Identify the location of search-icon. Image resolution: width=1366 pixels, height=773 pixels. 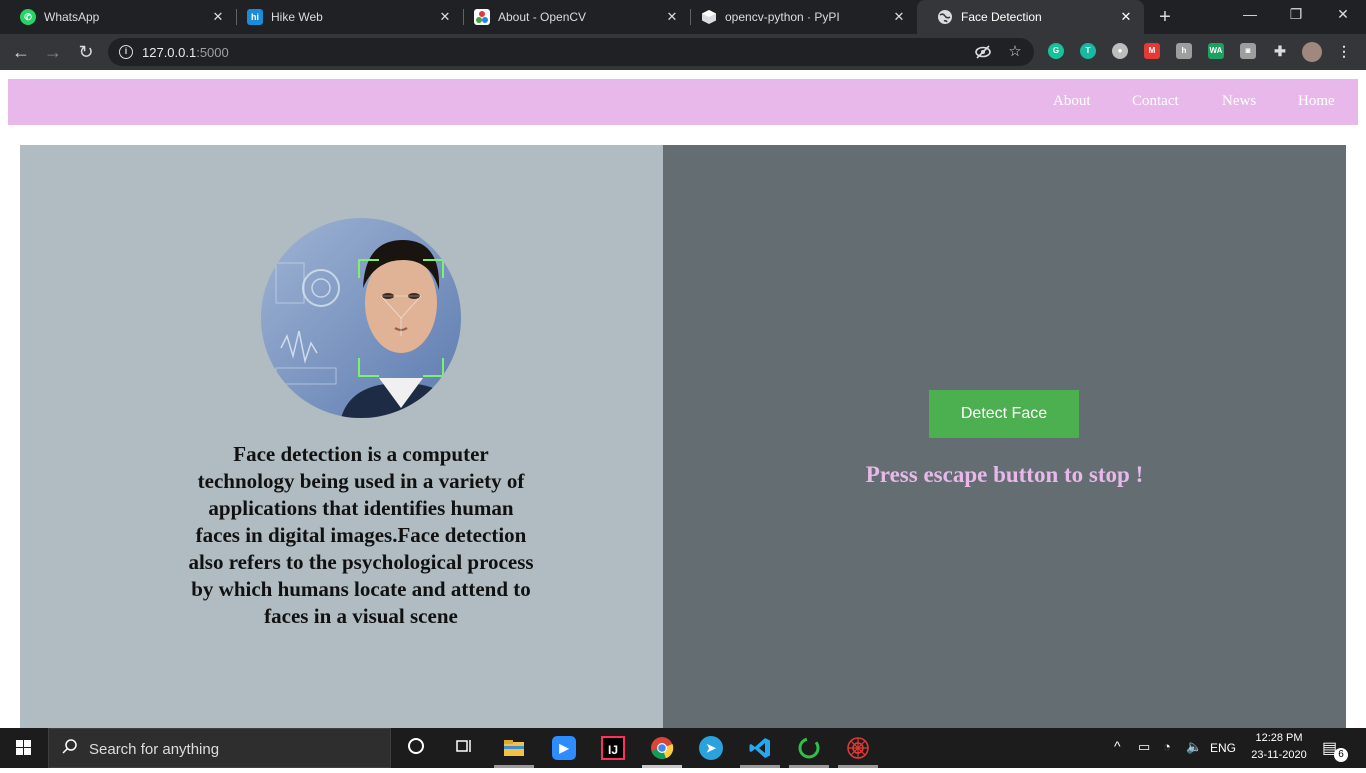
(71, 748).